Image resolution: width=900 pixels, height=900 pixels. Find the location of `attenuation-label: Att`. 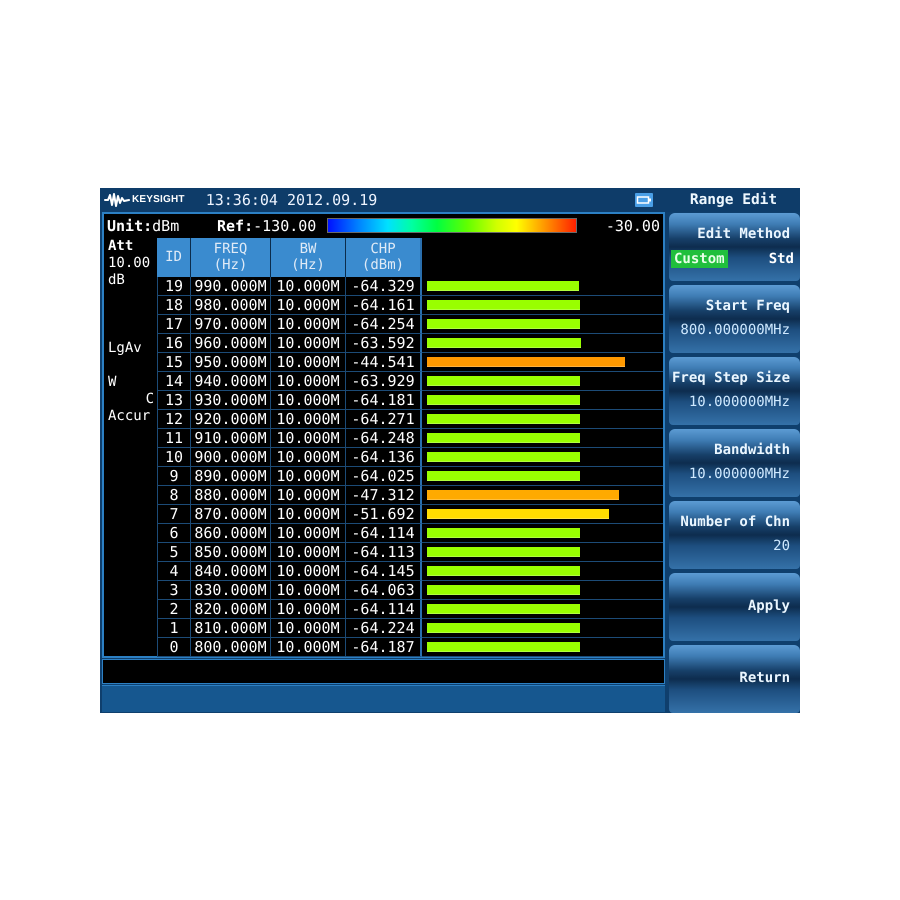

attenuation-label: Att is located at coordinates (120, 246).